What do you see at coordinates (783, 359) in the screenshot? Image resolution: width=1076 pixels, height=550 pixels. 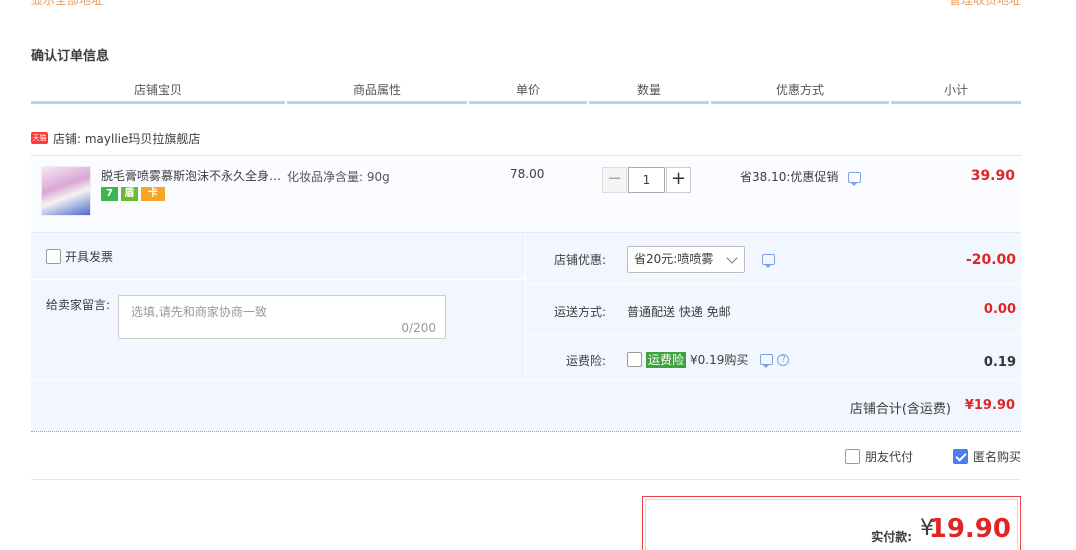 I see `help-icon: ?` at bounding box center [783, 359].